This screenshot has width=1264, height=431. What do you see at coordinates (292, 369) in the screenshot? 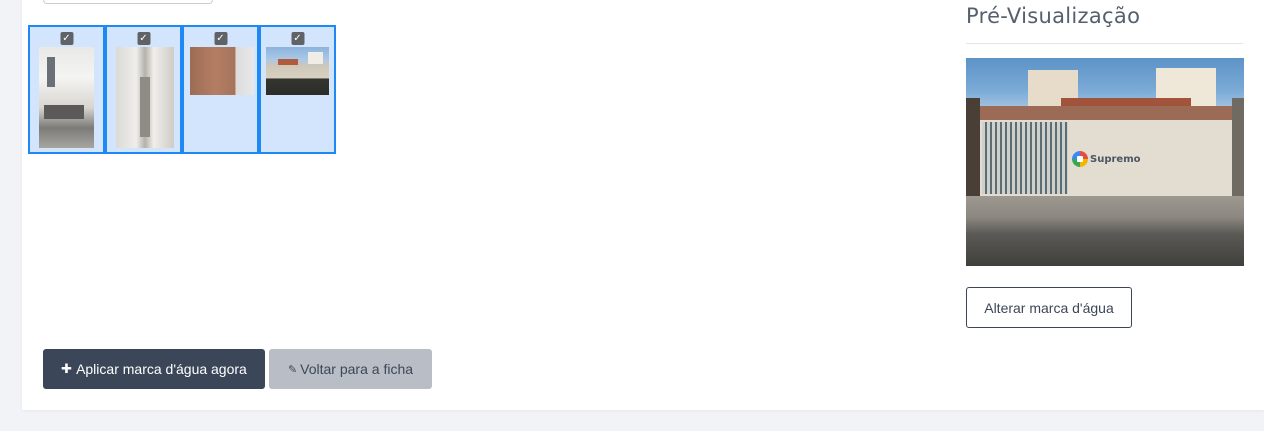
I see `paperclip-icon: ✎` at bounding box center [292, 369].